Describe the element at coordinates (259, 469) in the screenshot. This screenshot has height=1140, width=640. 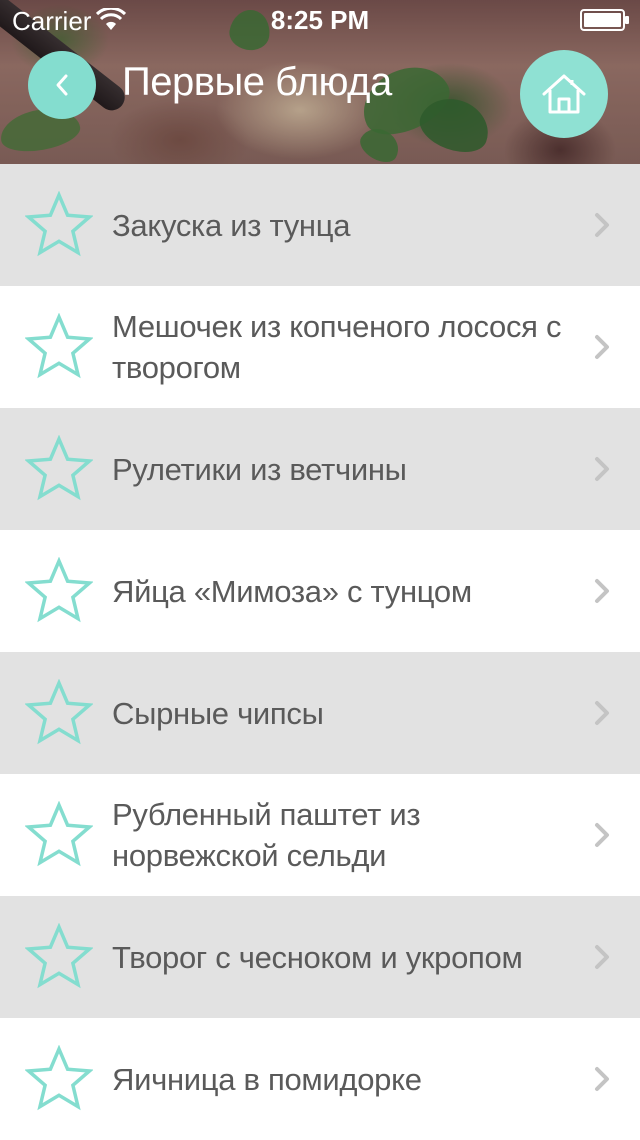
I see `list-item-label: Рулетики из ветчины` at that location.